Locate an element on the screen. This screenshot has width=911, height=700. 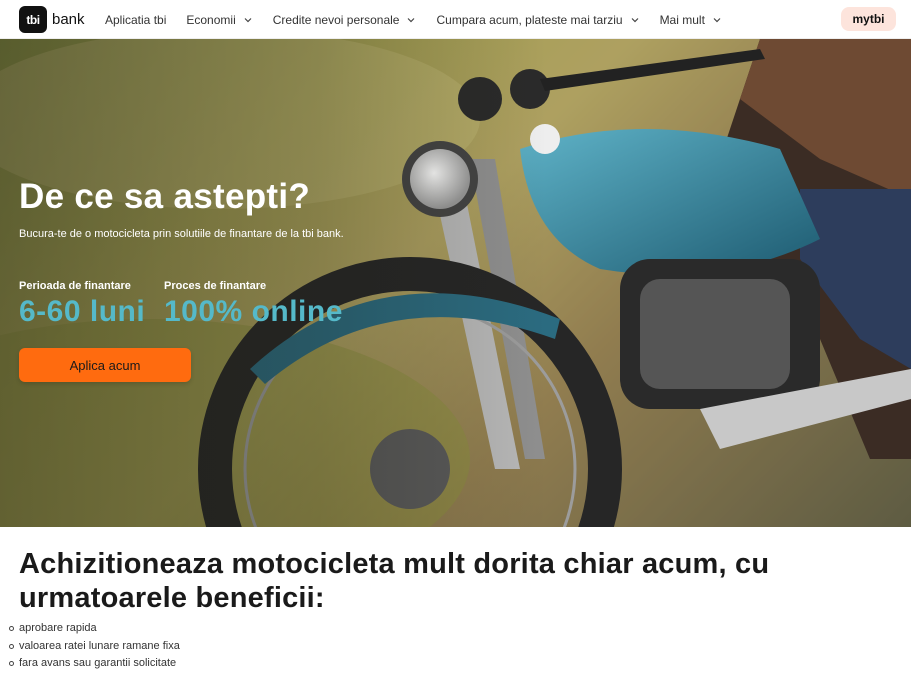
nav-item-label: Mai mult is located at coordinates (682, 19).